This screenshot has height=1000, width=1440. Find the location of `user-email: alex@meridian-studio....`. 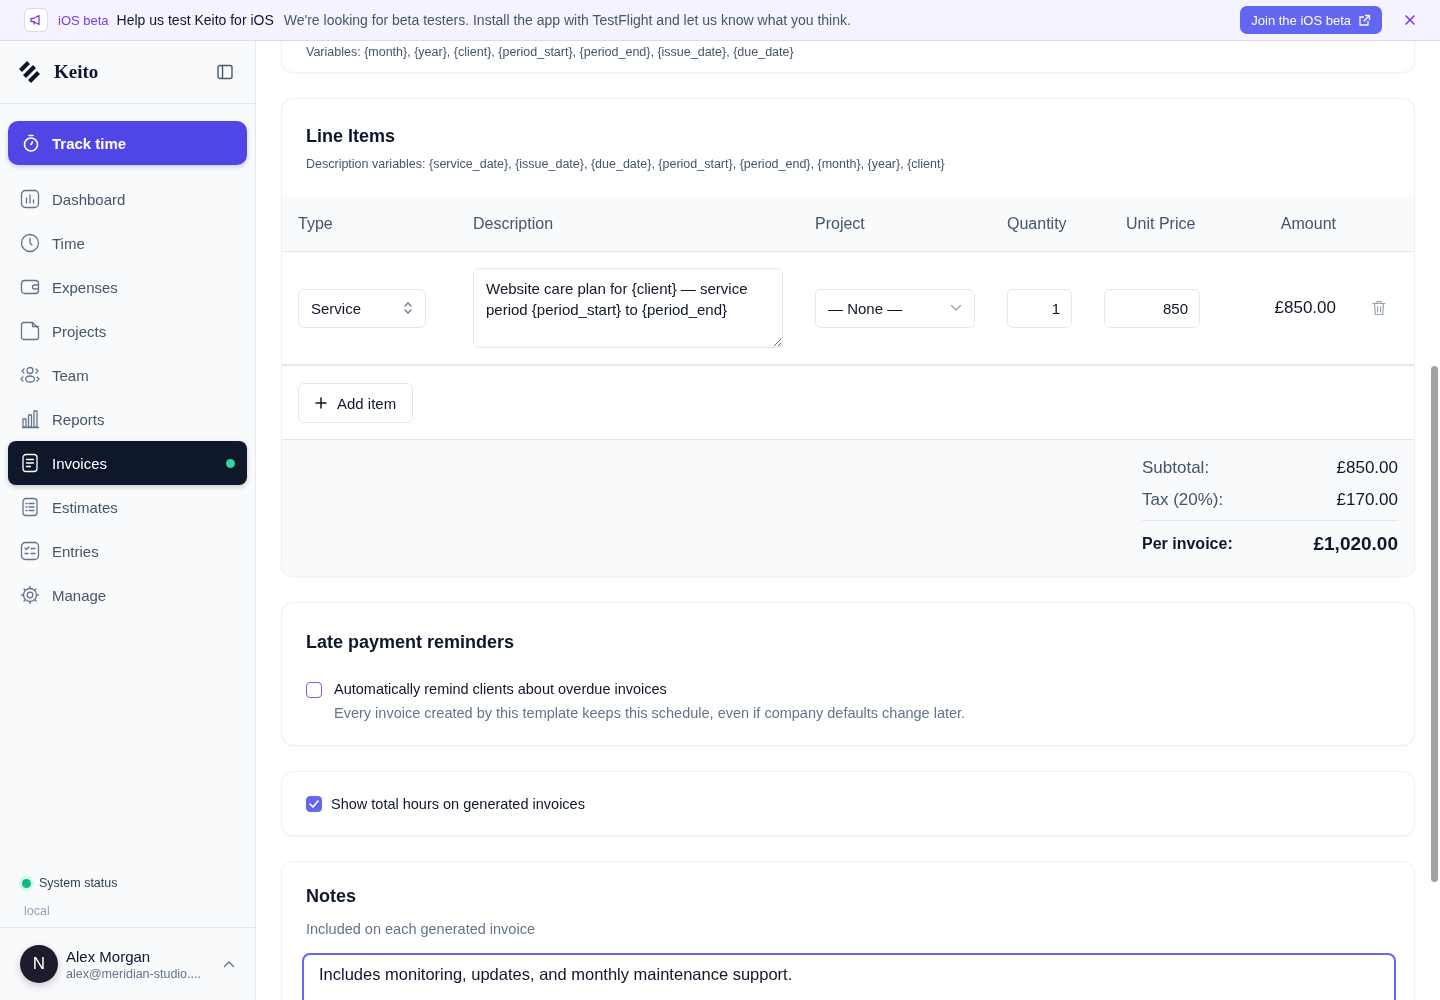

user-email: alex@meridian-studio.... is located at coordinates (134, 973).